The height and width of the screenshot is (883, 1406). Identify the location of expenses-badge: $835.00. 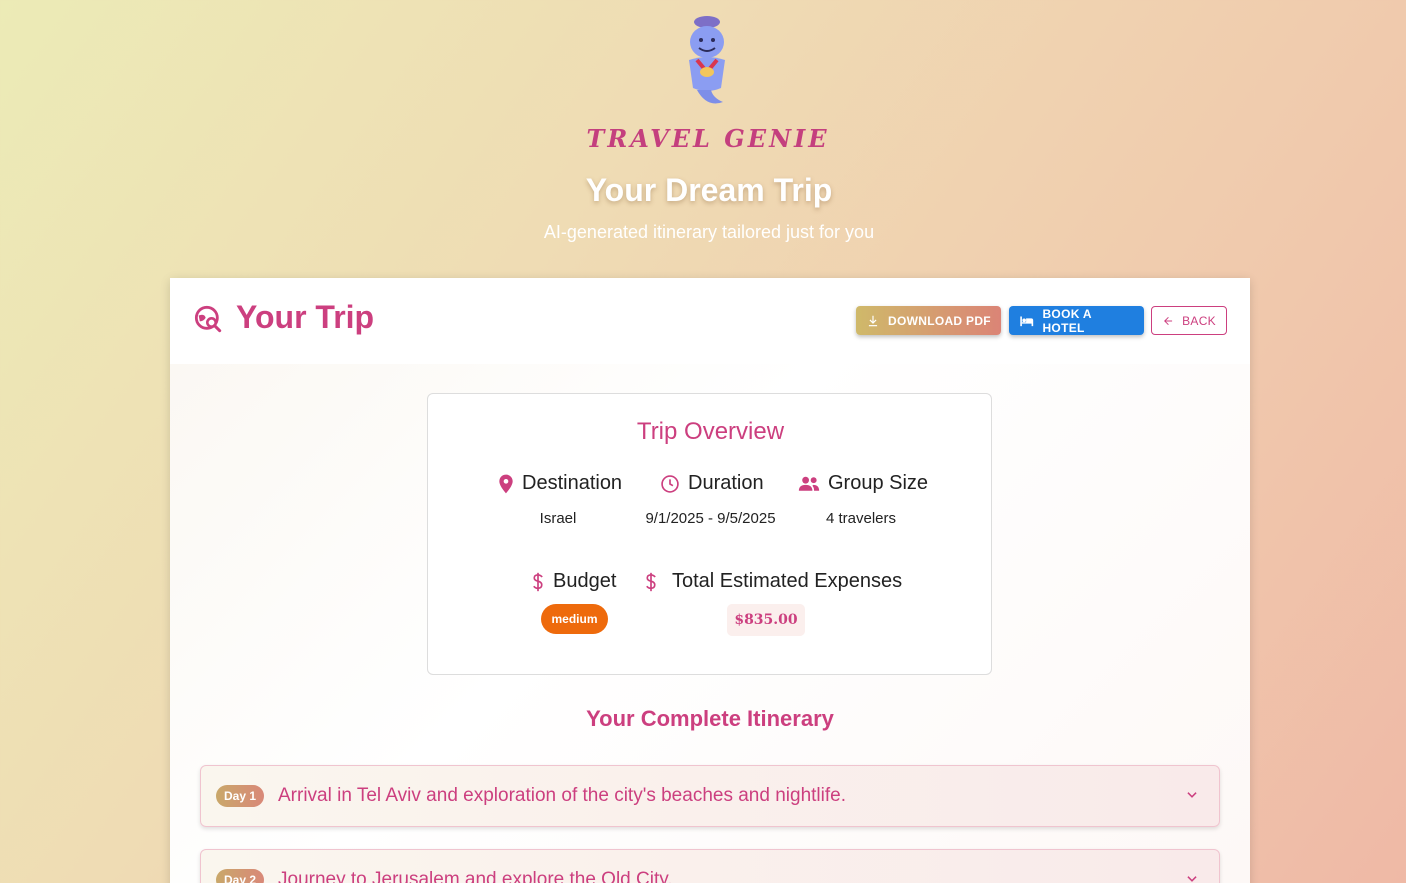
(766, 620).